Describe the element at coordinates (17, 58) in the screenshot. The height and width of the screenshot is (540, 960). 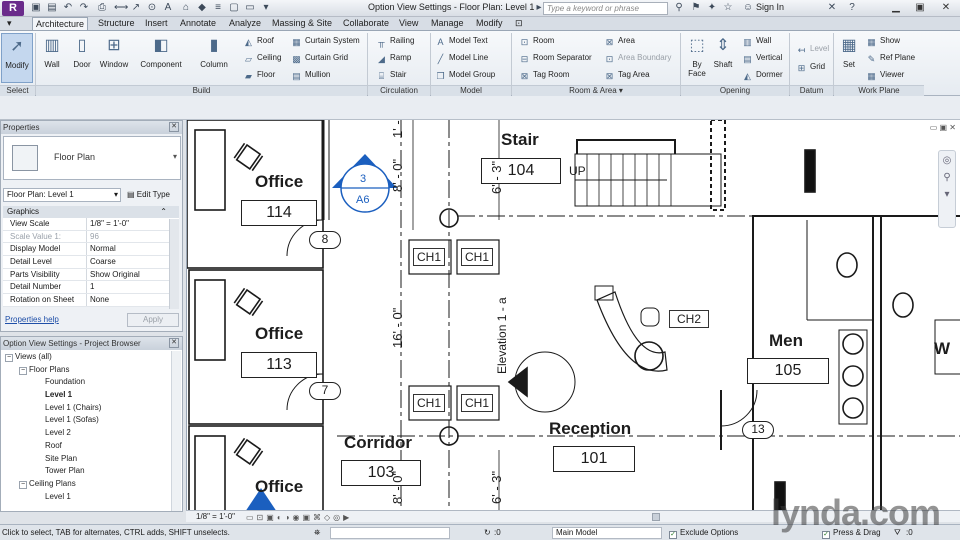
I see `modify-button: ➚ Modify` at that location.